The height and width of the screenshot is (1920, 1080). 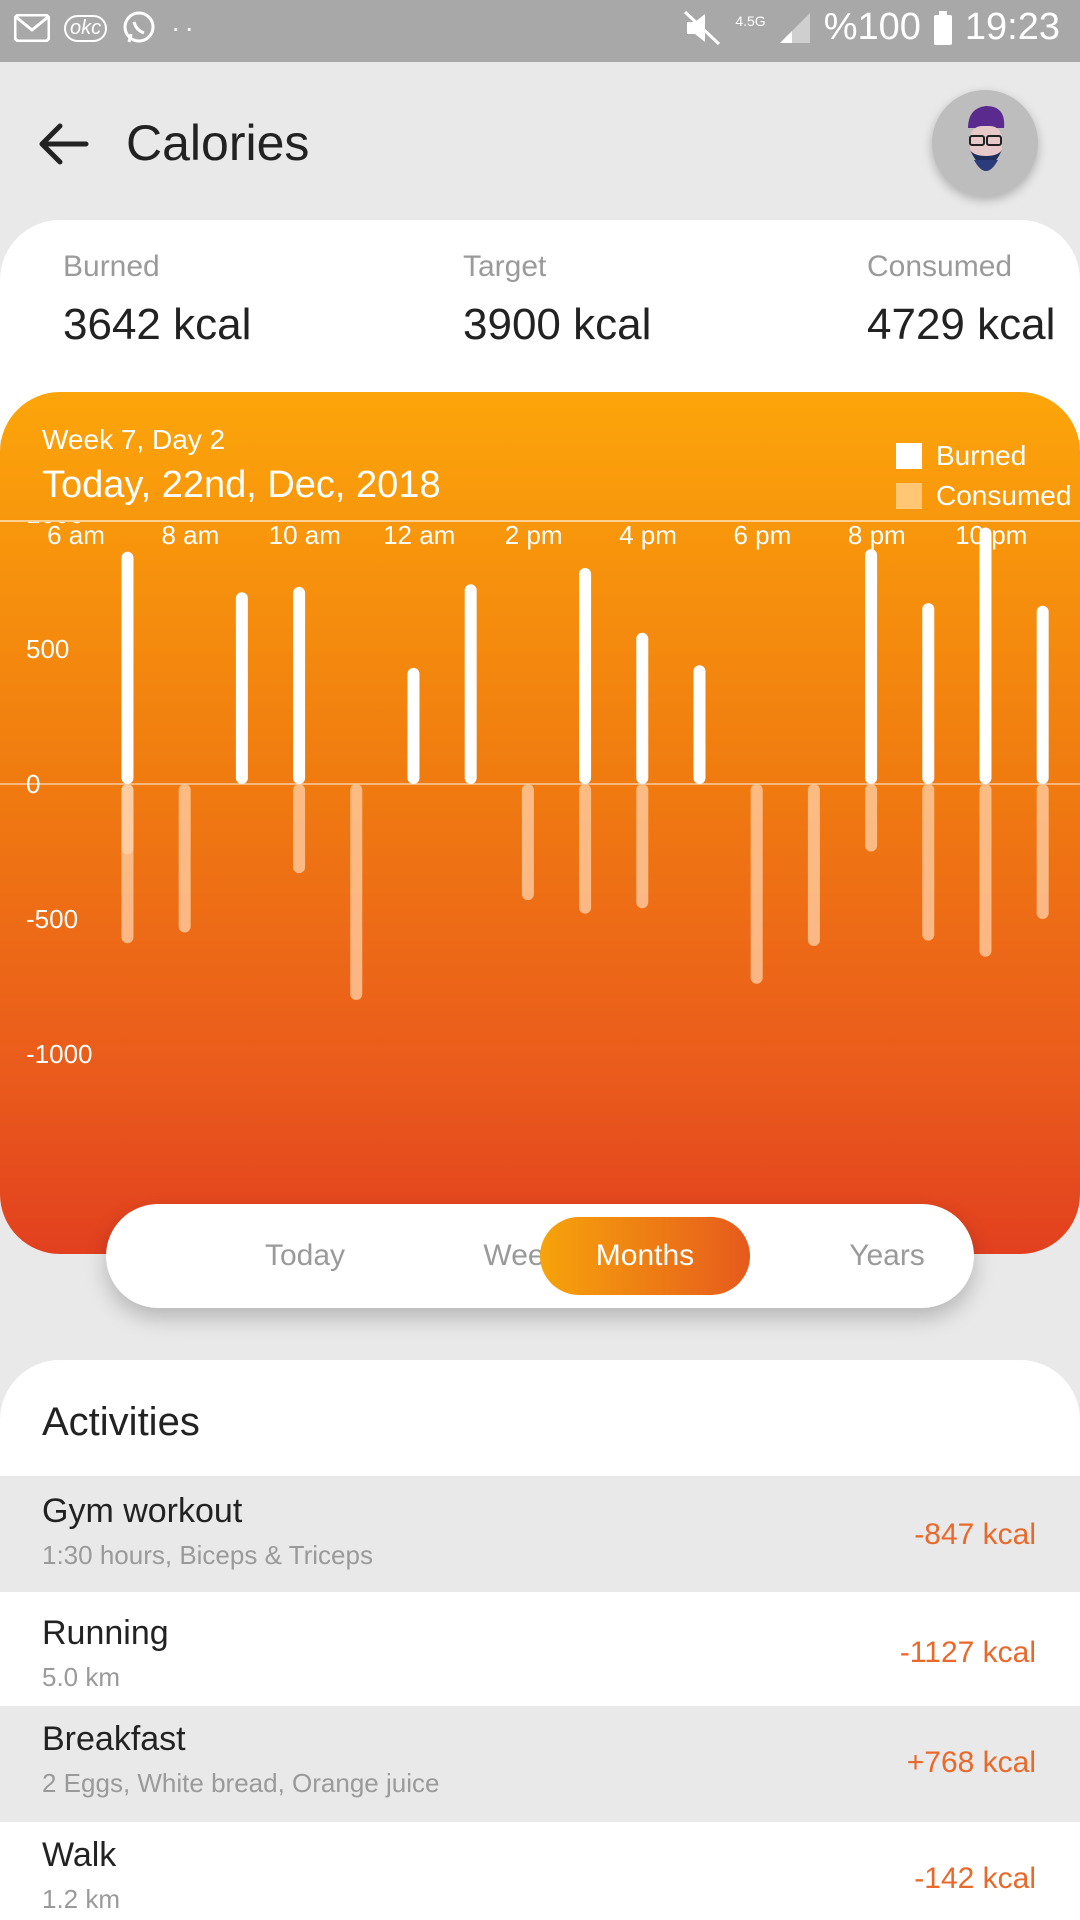 I want to click on profile-avatar-icon, so click(x=986, y=138).